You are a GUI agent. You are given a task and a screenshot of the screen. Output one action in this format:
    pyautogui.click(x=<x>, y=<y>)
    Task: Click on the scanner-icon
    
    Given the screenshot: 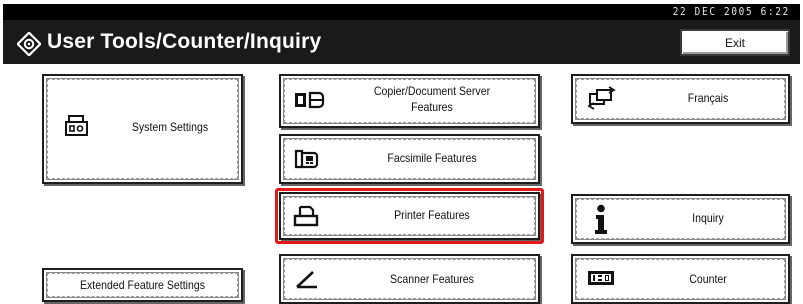 What is the action you would take?
    pyautogui.click(x=307, y=279)
    